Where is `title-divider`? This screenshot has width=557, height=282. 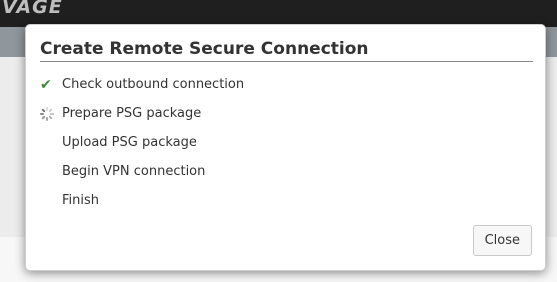 title-divider is located at coordinates (286, 61).